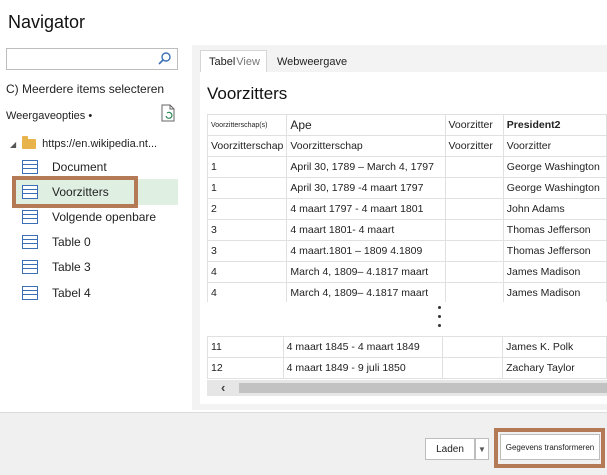  What do you see at coordinates (247, 209) in the screenshot?
I see `table-cell: 2` at bounding box center [247, 209].